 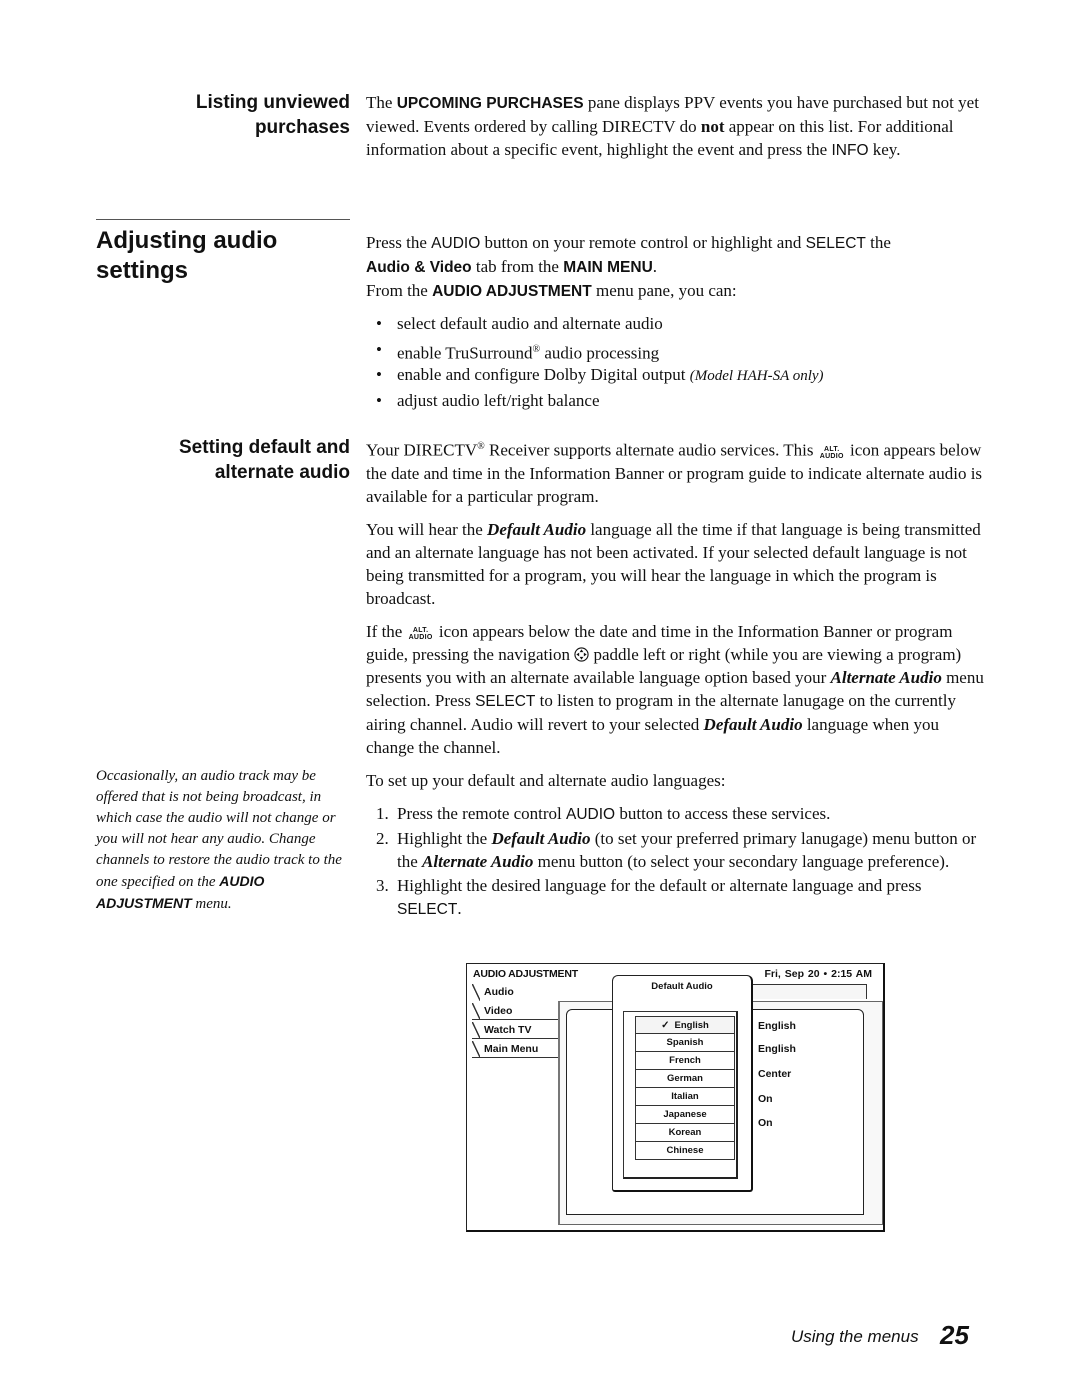 I want to click on tab-watch-tv: Watch TV, so click(x=515, y=1030).